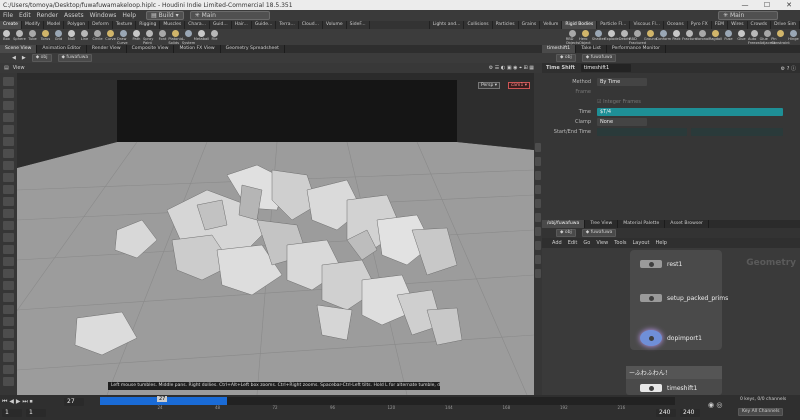 The height and width of the screenshot is (420, 800). Describe the element at coordinates (566, 58) in the screenshot. I see `param-path-obj: ◆ obj` at that location.